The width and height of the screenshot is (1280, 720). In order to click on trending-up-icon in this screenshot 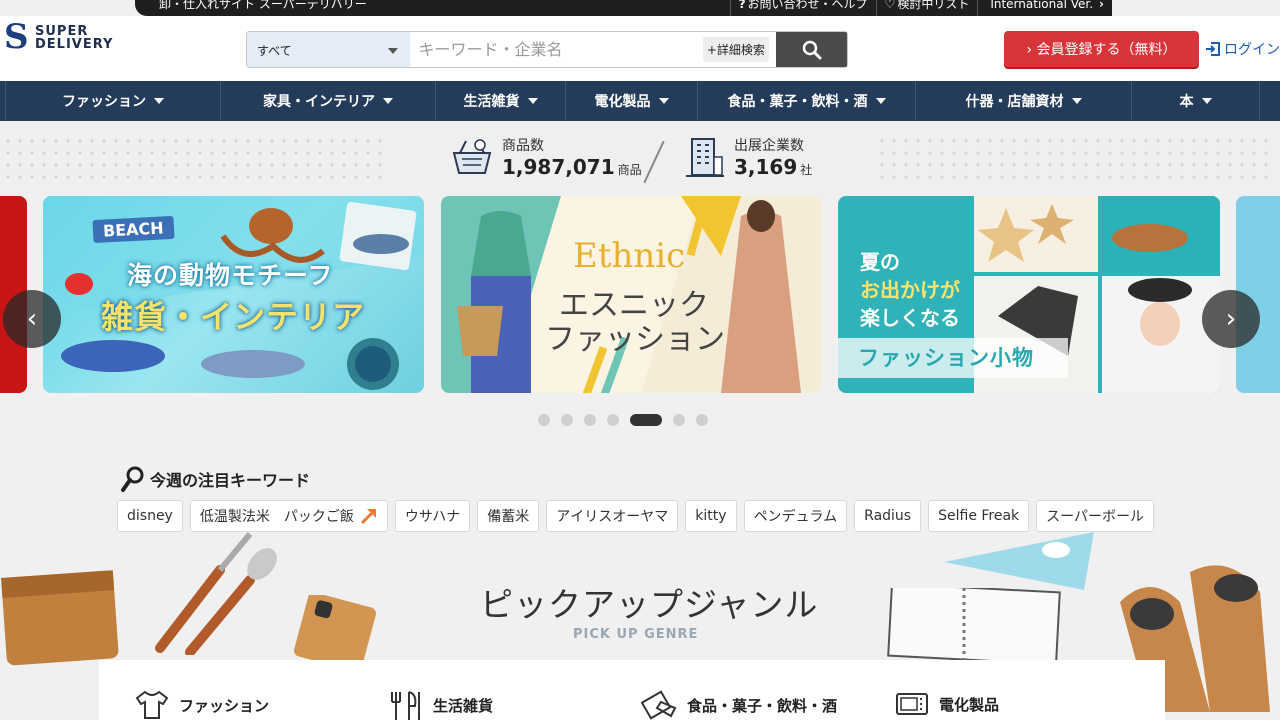, I will do `click(368, 516)`.